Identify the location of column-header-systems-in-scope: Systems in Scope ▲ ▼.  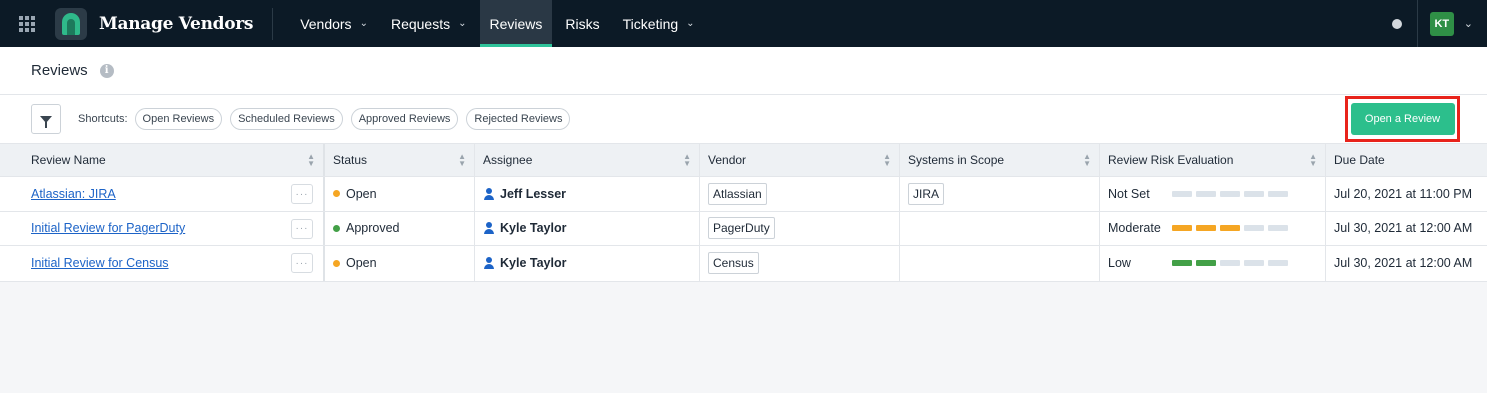
(1000, 160).